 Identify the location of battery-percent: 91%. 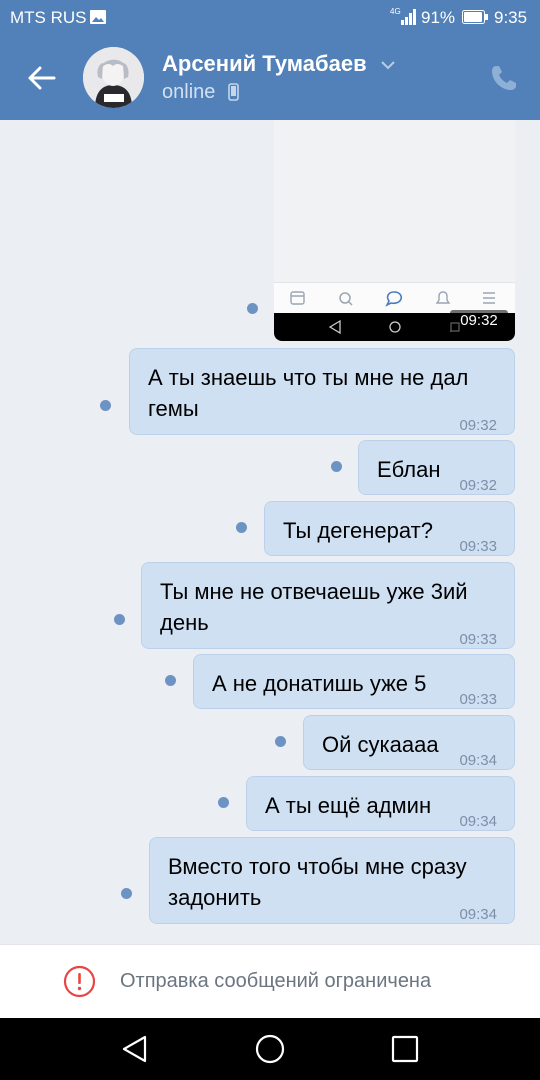
(438, 17).